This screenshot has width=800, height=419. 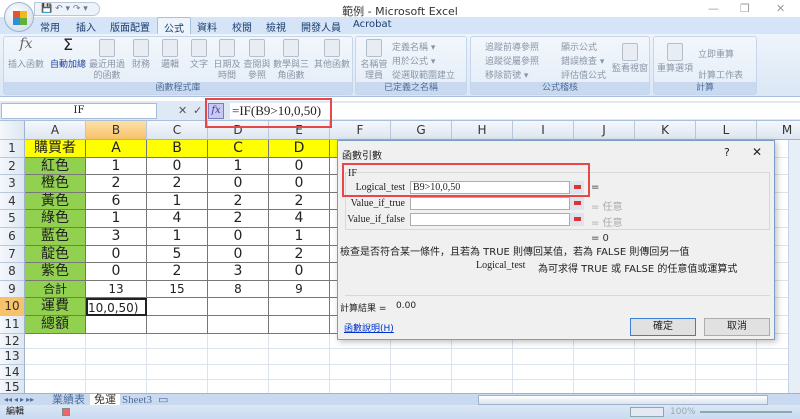 What do you see at coordinates (257, 60) in the screenshot?
I see `lookup-button: 查閱與參照` at bounding box center [257, 60].